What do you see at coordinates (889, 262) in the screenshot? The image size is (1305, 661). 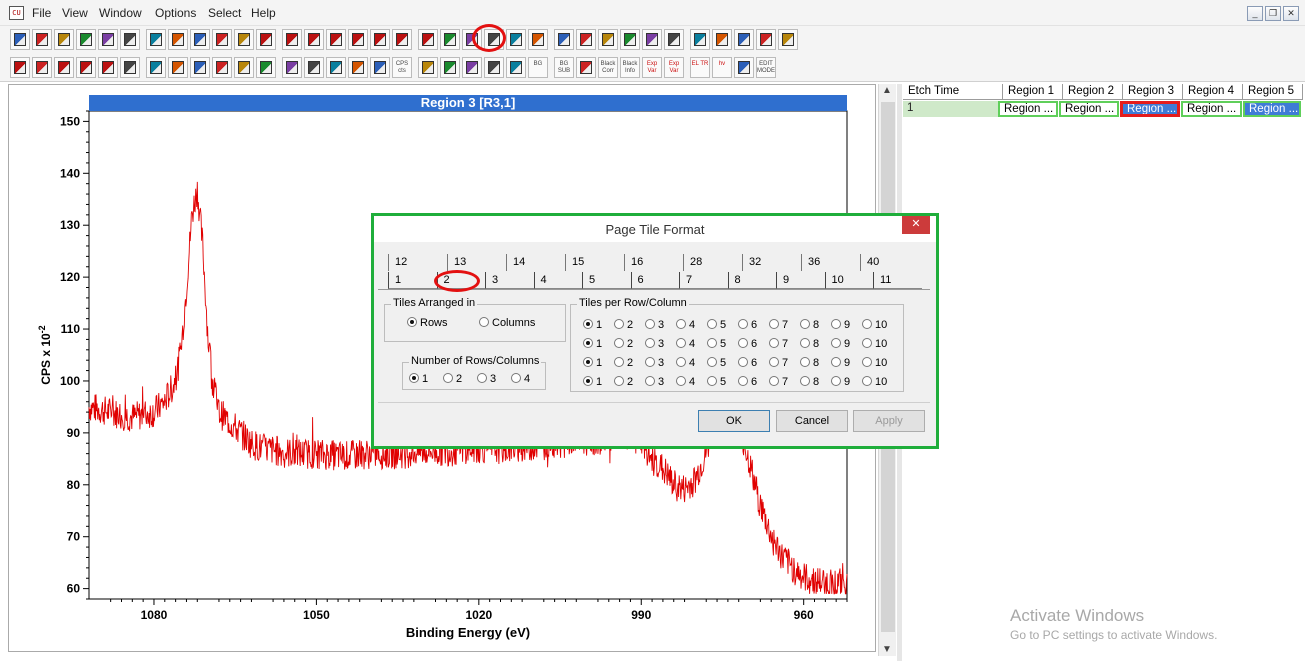 I see `tab-40: 40` at bounding box center [889, 262].